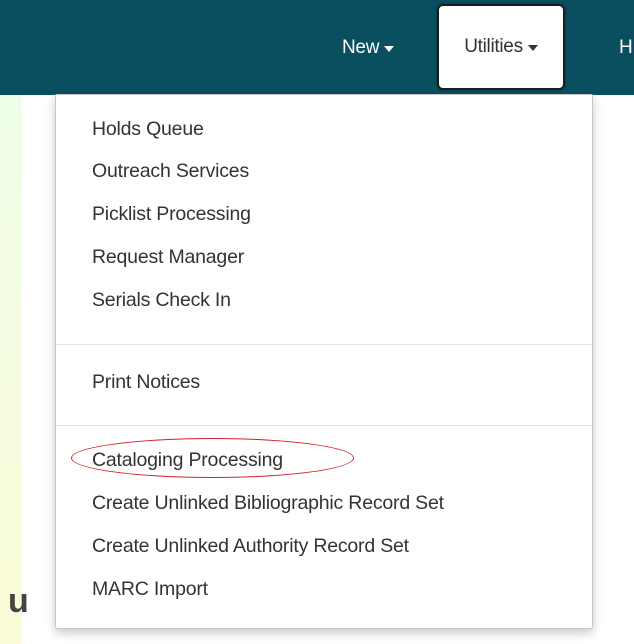 The width and height of the screenshot is (634, 644). I want to click on menu-item-marc-import: MARC Import, so click(150, 589).